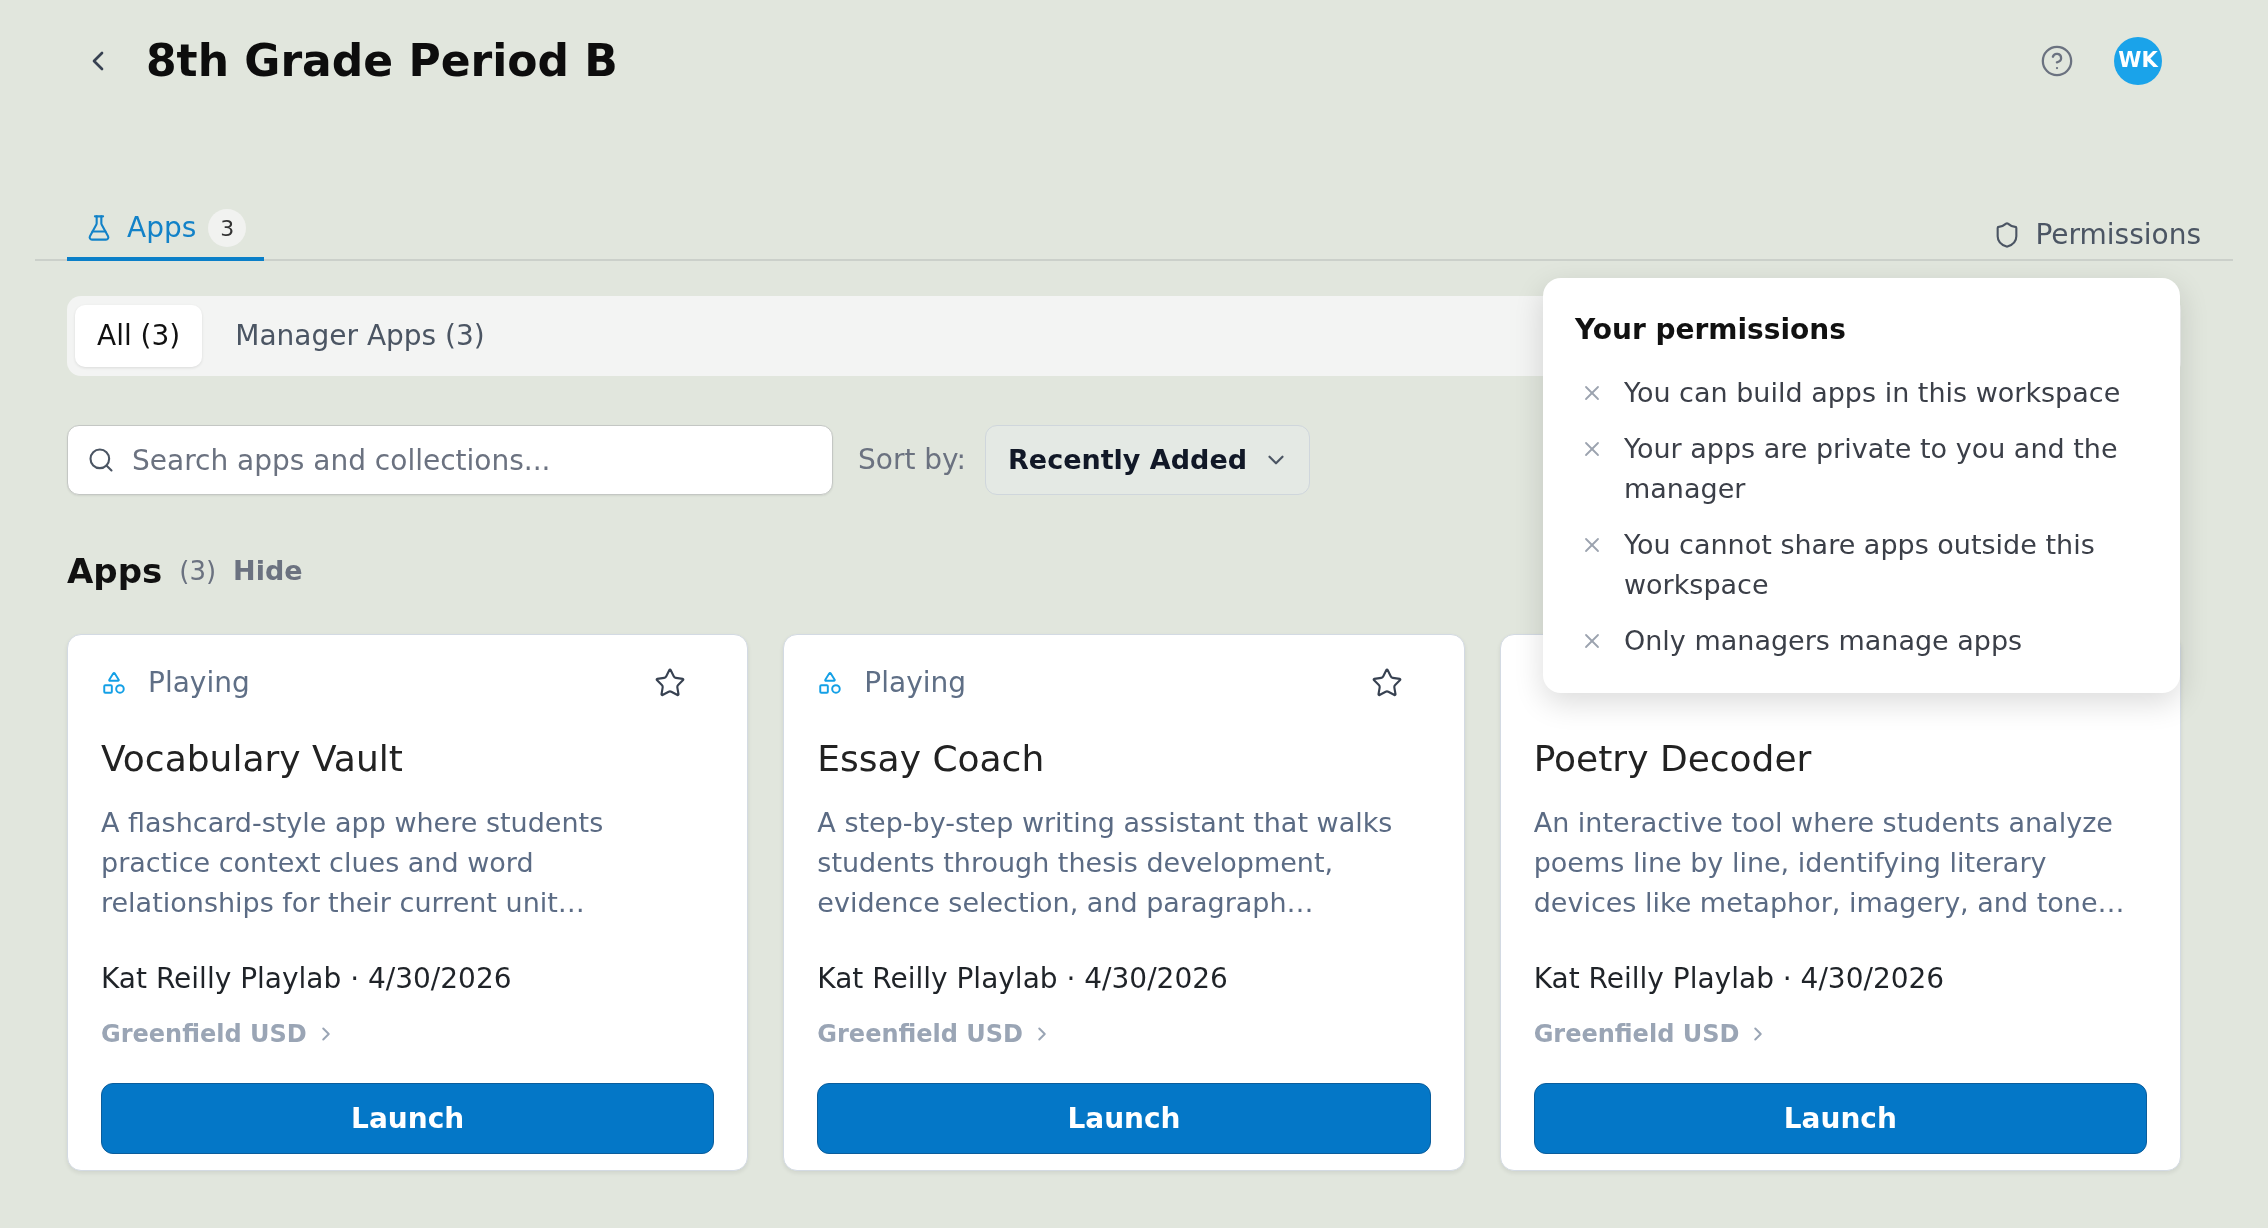 This screenshot has width=2268, height=1228. What do you see at coordinates (931, 759) in the screenshot?
I see `app-title: Essay Coach` at bounding box center [931, 759].